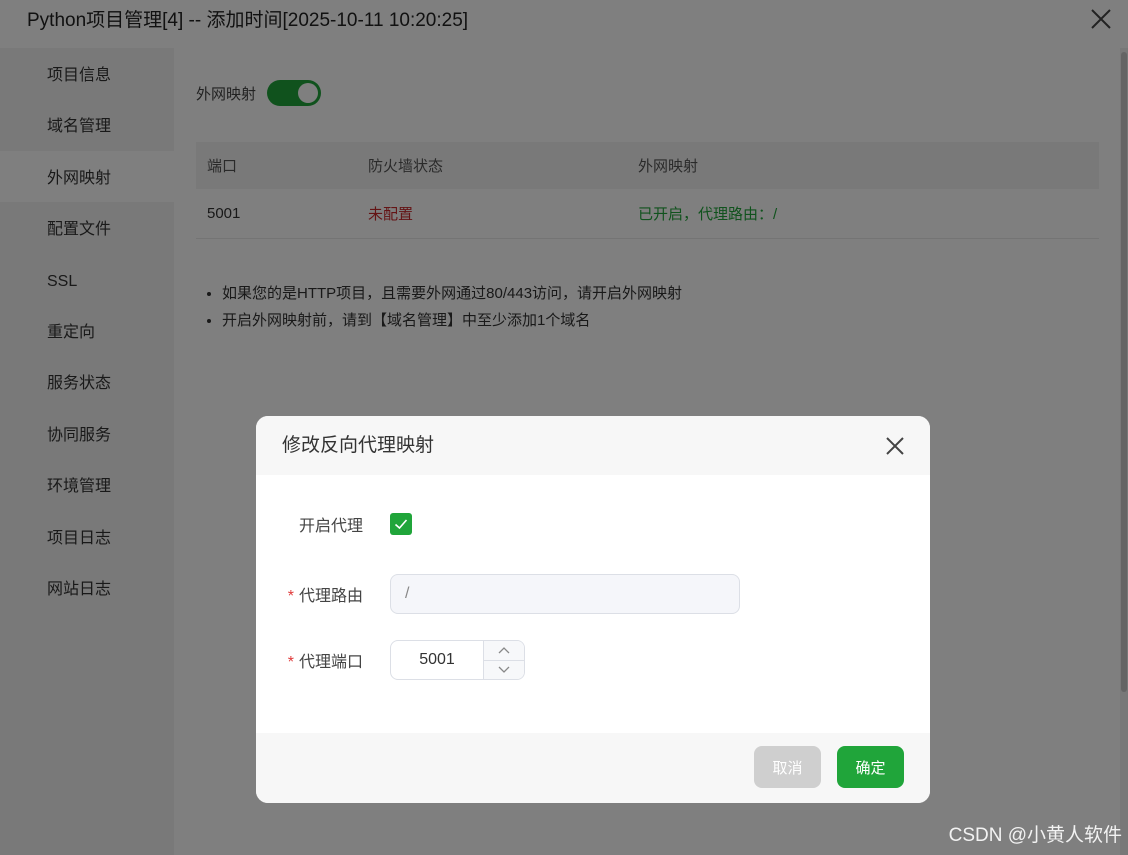  I want to click on enable-proxy-label: 开启代理, so click(323, 524).